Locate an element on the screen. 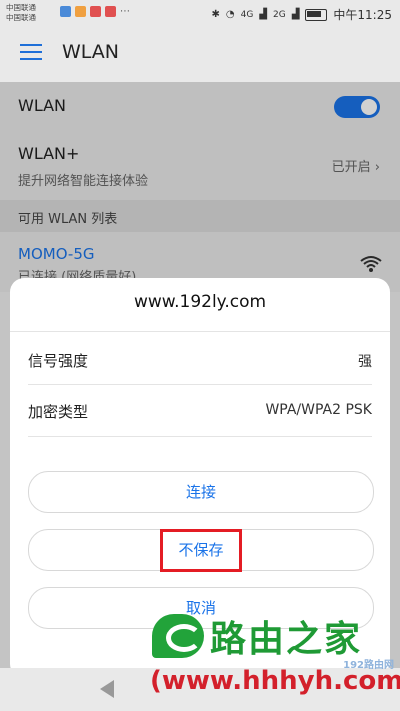 This screenshot has width=400, height=711. status-right: ✱ ◔ 4G ▟ 2G ▟ 中午11:25 is located at coordinates (301, 14).